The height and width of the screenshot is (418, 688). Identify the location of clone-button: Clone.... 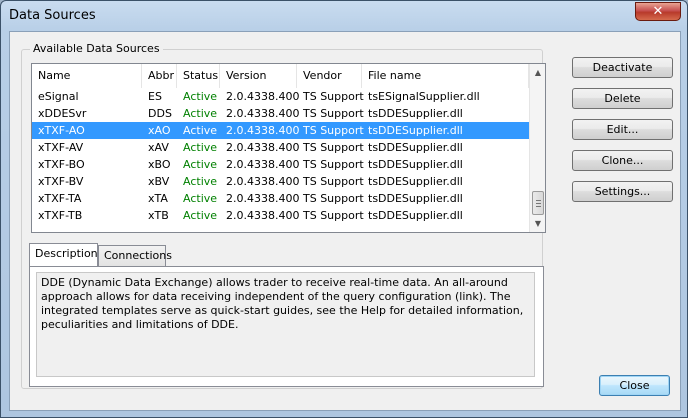
(622, 160).